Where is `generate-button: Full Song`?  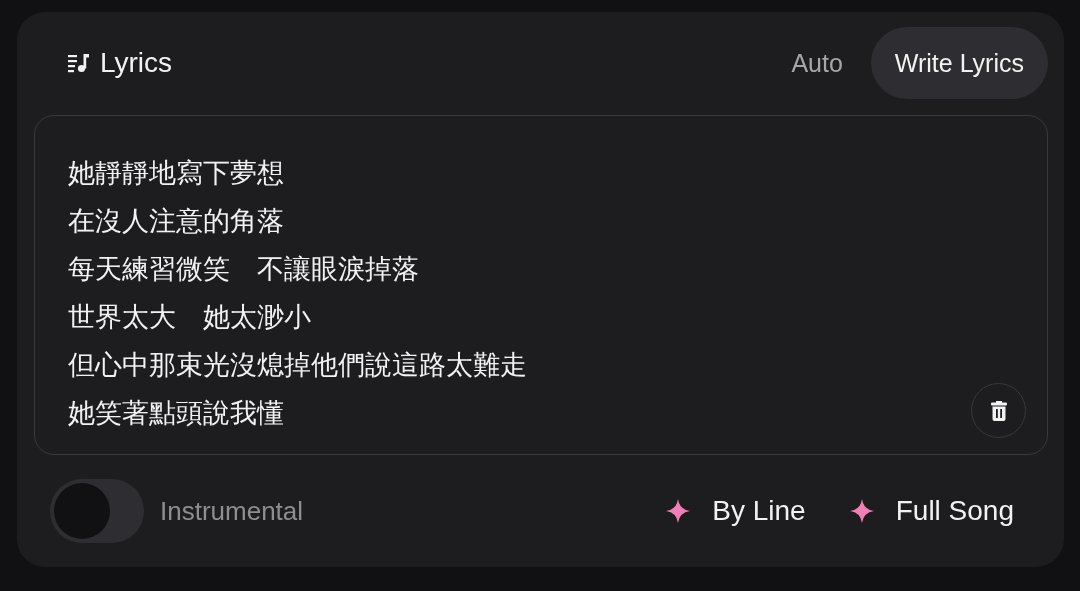
generate-button: Full Song is located at coordinates (931, 511).